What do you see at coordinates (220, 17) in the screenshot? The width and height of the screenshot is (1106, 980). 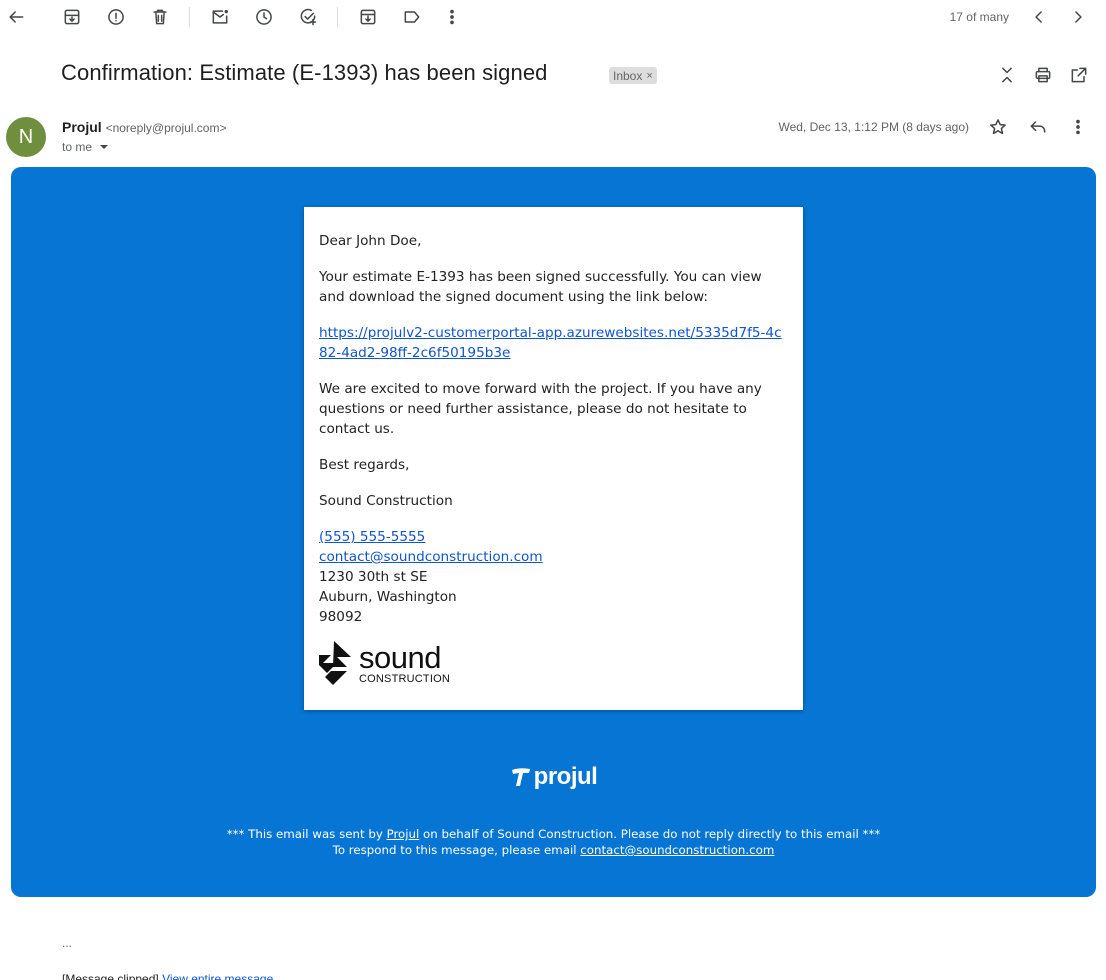 I see `mark-unread-icon` at bounding box center [220, 17].